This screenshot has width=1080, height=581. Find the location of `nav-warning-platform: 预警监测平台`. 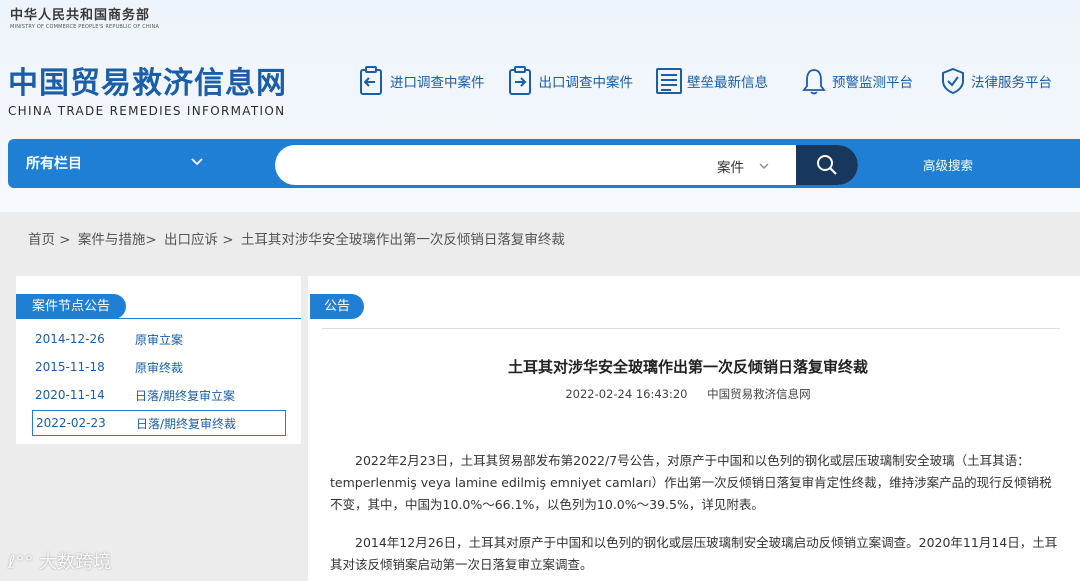

nav-warning-platform: 预警监测平台 is located at coordinates (856, 81).